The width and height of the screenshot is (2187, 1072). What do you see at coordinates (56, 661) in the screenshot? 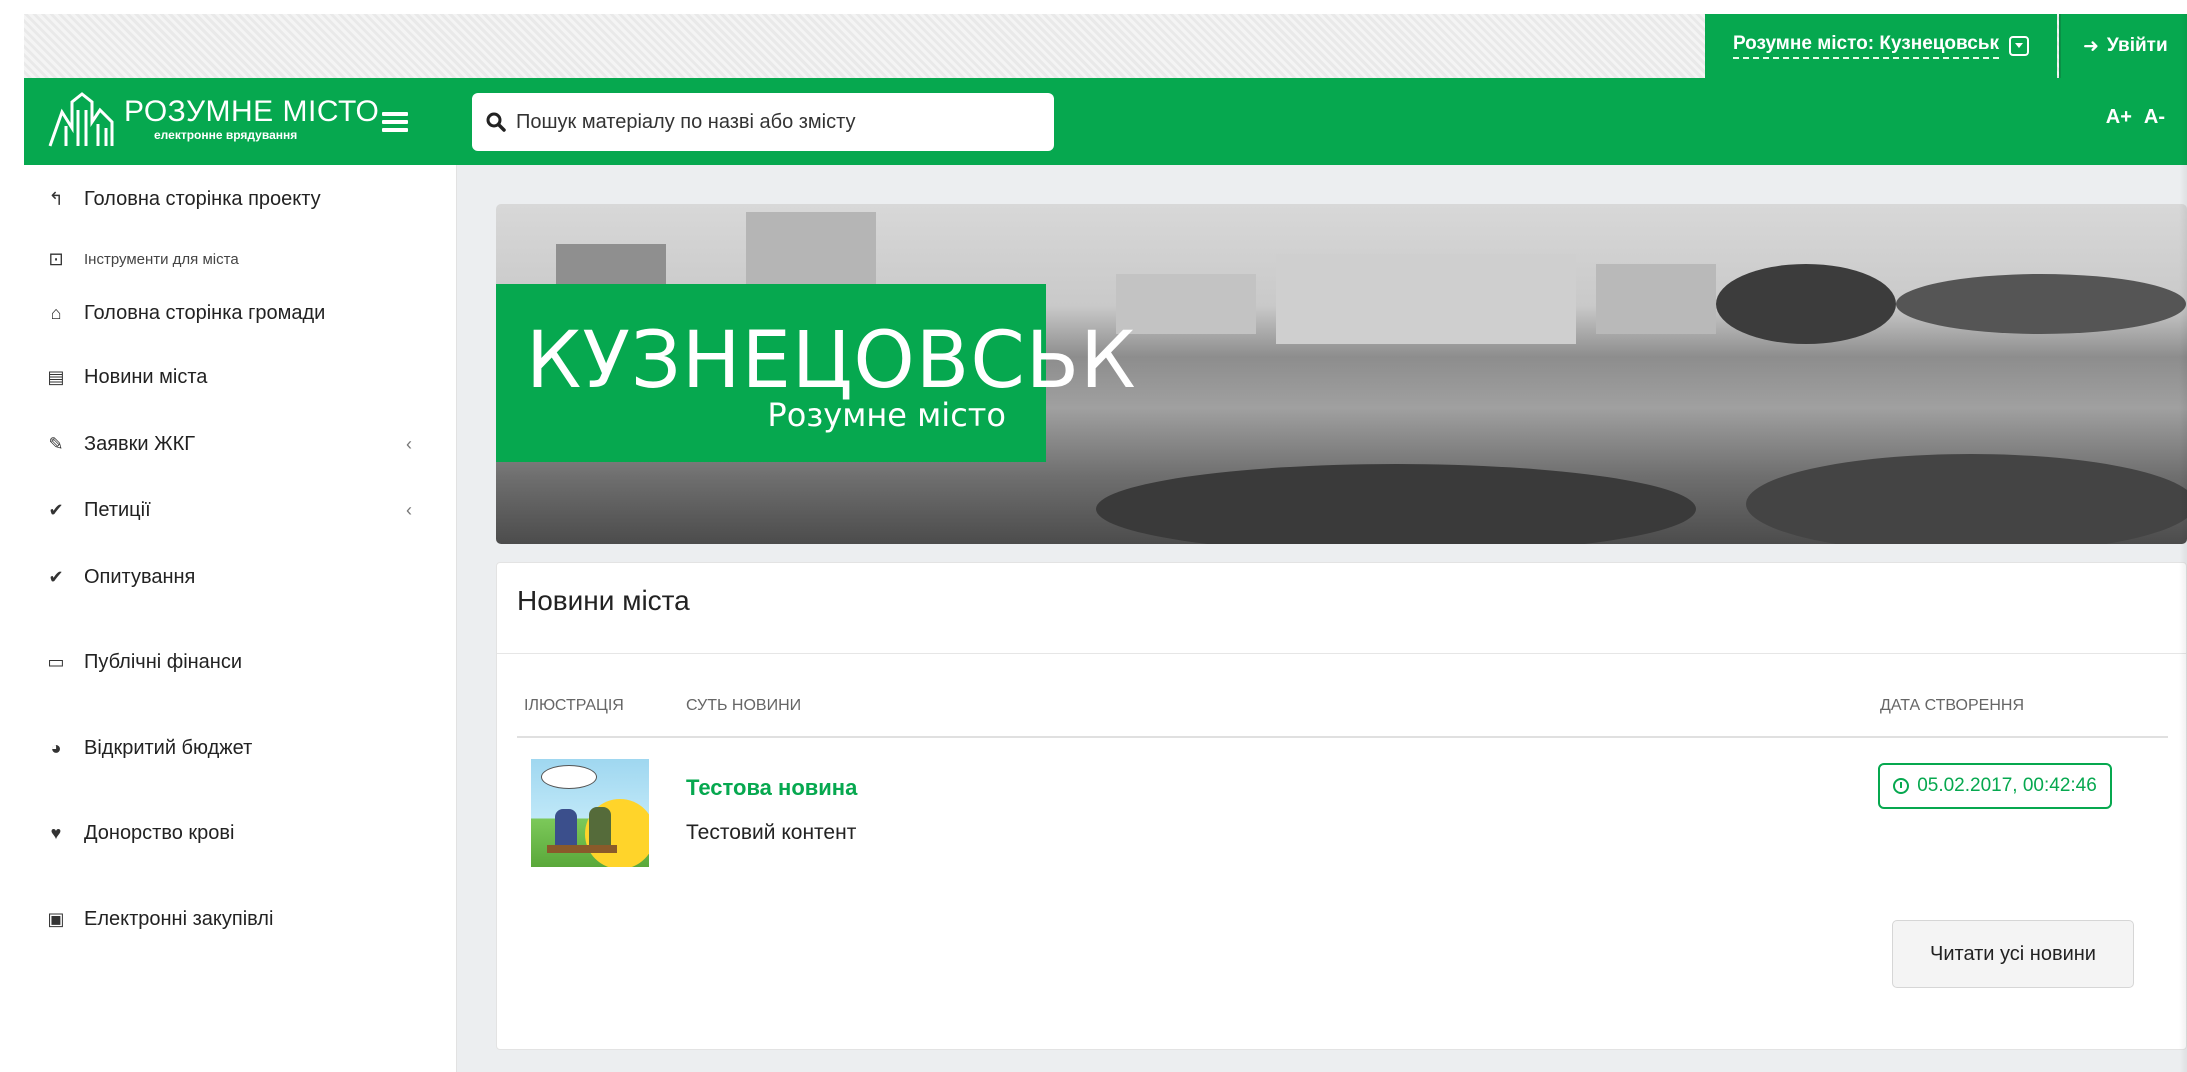
I see `credit-card-icon: ▭` at bounding box center [56, 661].